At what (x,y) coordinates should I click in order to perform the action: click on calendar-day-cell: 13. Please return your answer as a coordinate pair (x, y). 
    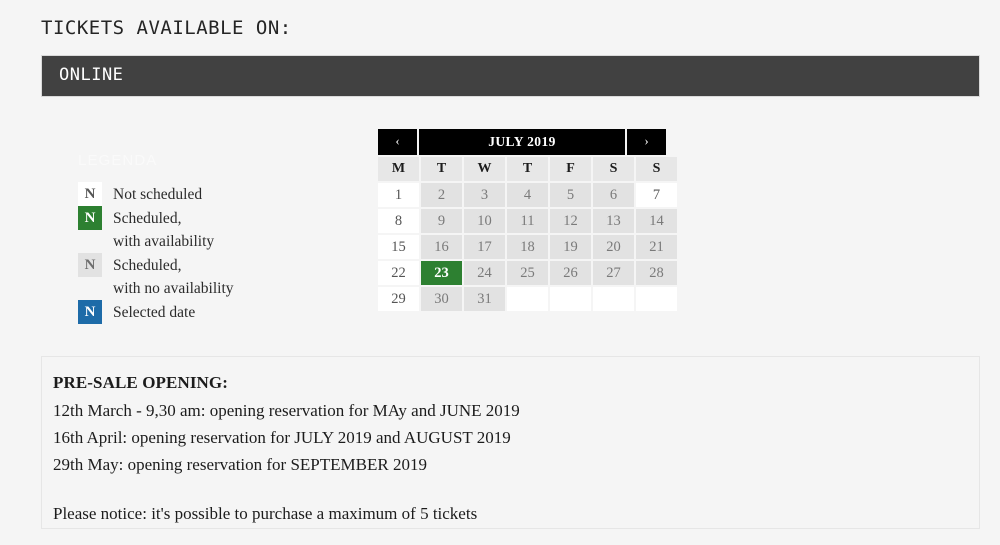
    Looking at the image, I should click on (613, 221).